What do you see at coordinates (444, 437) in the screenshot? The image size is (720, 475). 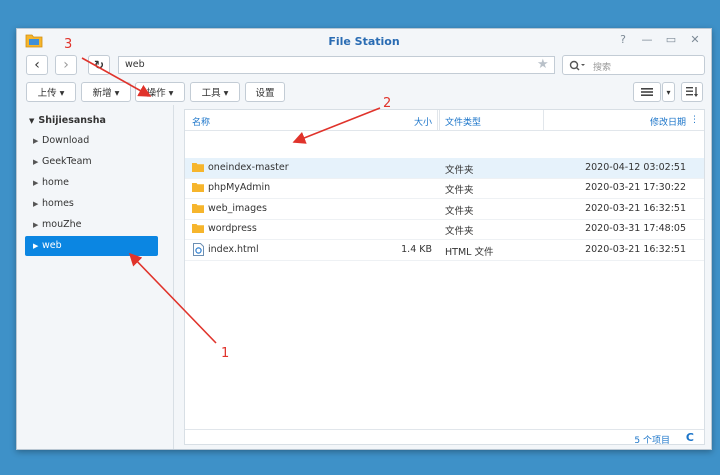 I see `status-bar: 5 个项目 C` at bounding box center [444, 437].